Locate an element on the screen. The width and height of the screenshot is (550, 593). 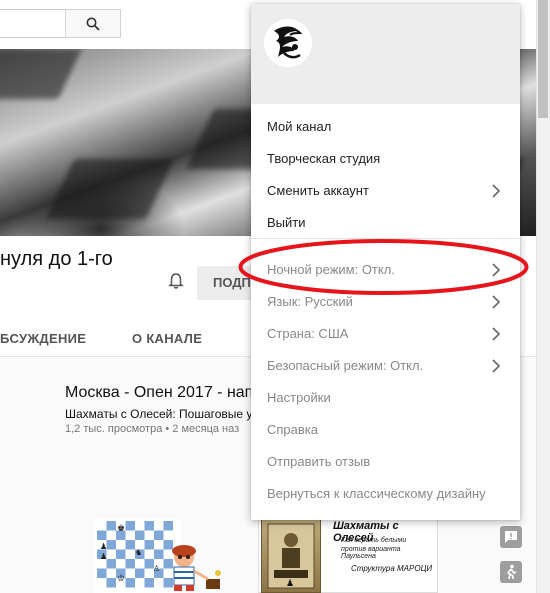
menu-item: Безопасный режим: Откл. is located at coordinates (385, 366).